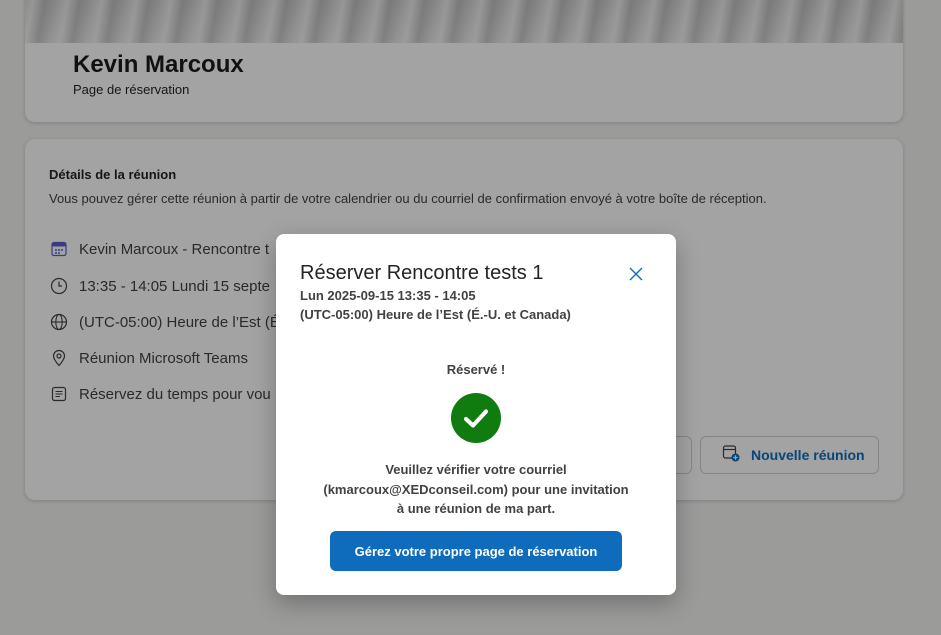 The height and width of the screenshot is (635, 941). I want to click on dialog-date: Lun 2025-09-15 13:35 - 14:05, so click(388, 295).